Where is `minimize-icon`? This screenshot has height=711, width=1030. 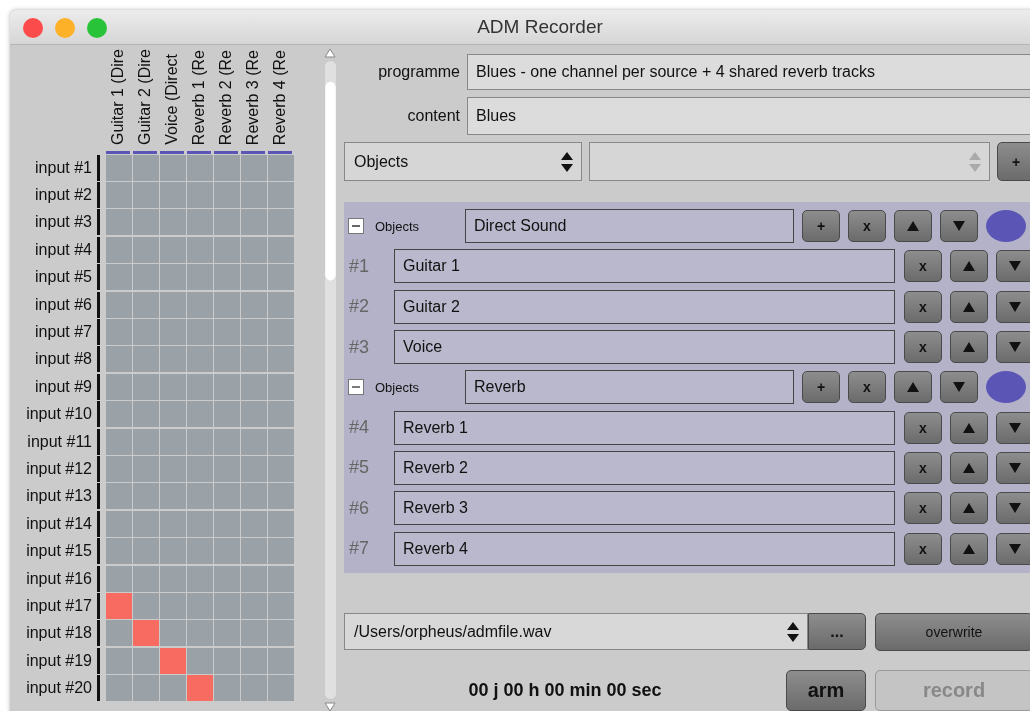 minimize-icon is located at coordinates (65, 28).